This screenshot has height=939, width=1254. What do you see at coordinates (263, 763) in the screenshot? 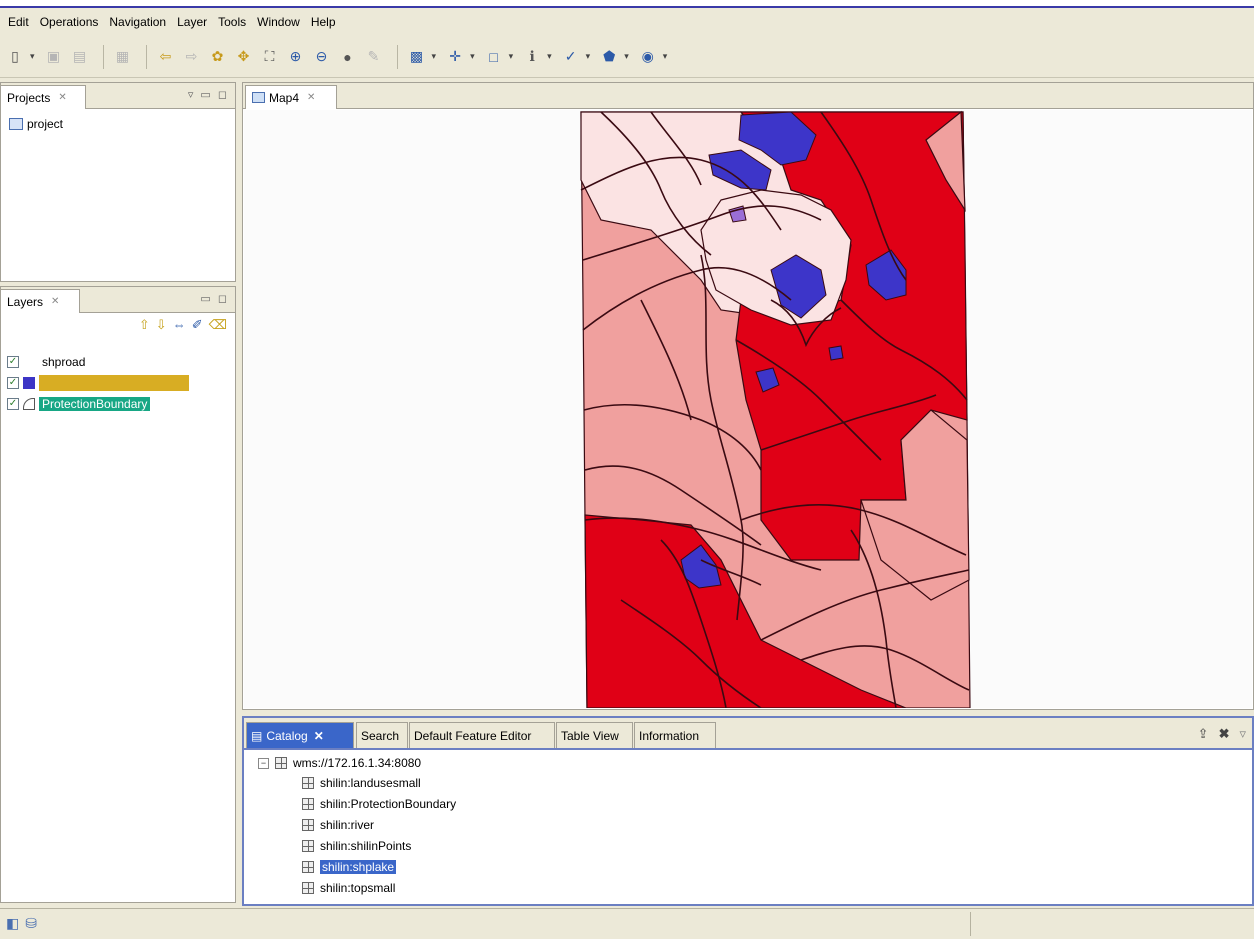
I see `collapse-icon: −` at bounding box center [263, 763].